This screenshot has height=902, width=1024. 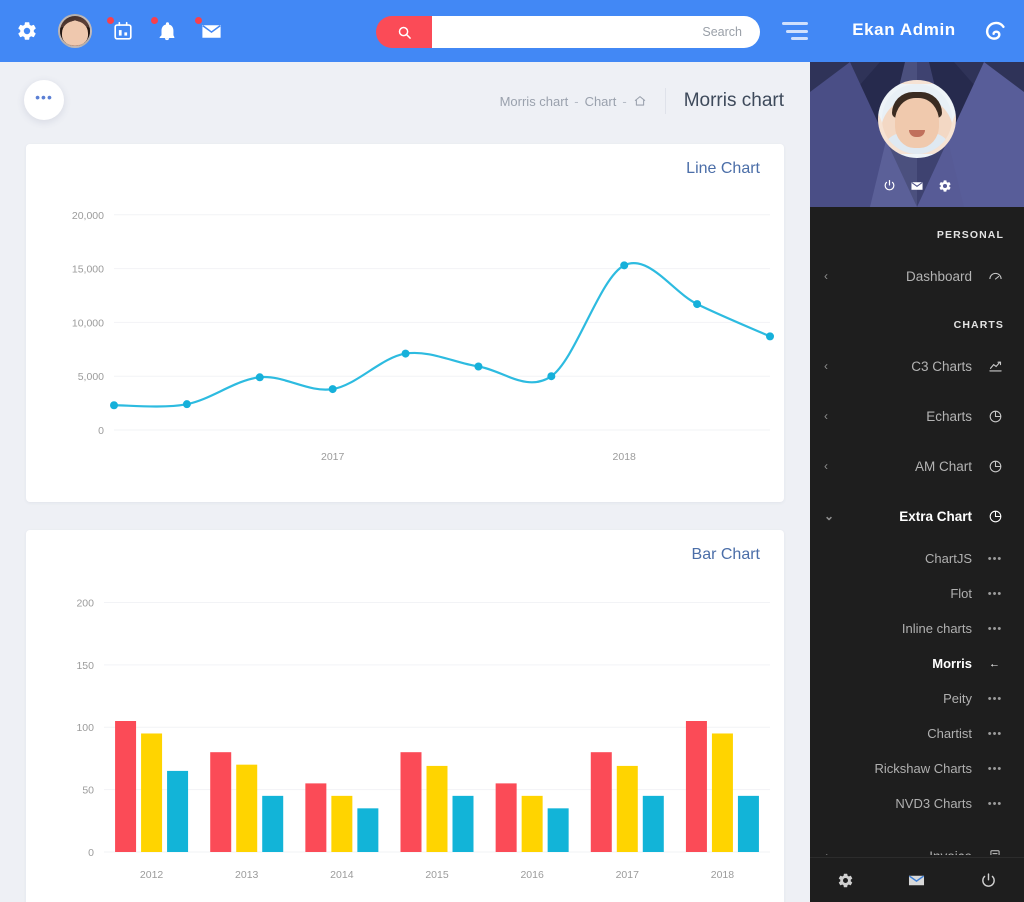 What do you see at coordinates (91, 377) in the screenshot?
I see `svg-text: 5,000` at bounding box center [91, 377].